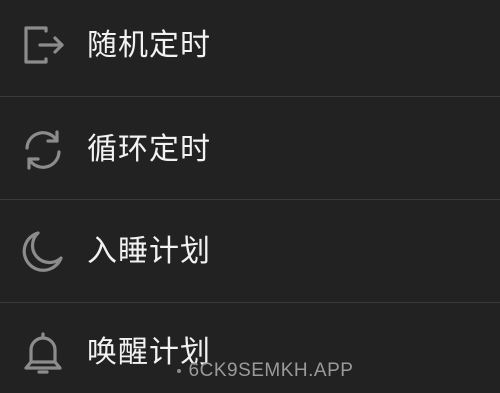 The image size is (500, 393). Describe the element at coordinates (43, 45) in the screenshot. I see `exit-door-icon` at that location.